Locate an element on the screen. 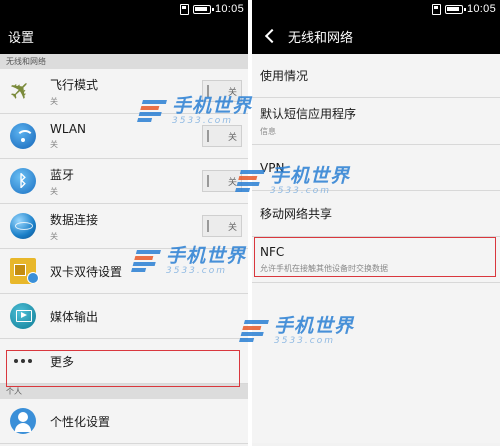  mobile-data-toggle: 关 is located at coordinates (222, 226).